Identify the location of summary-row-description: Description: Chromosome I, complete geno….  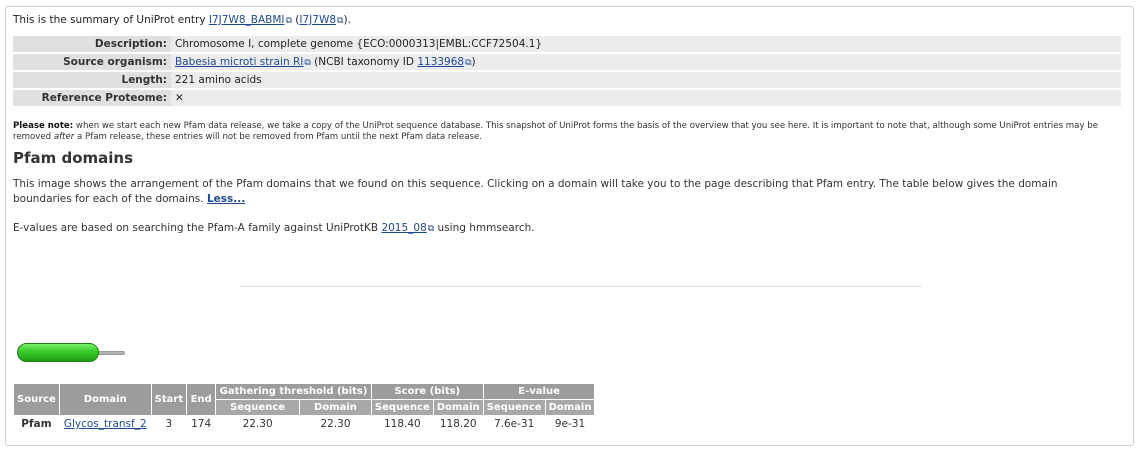
(567, 44).